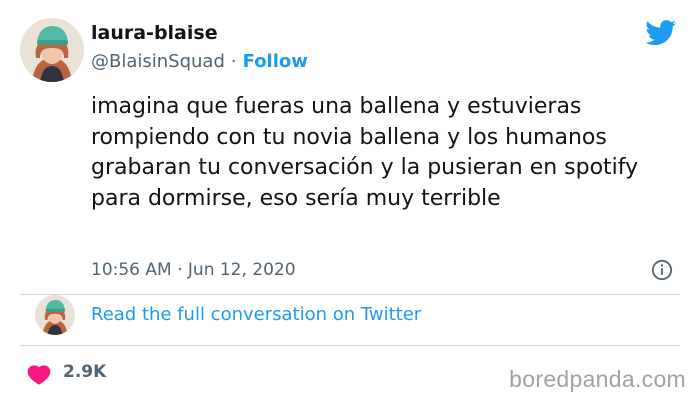 The height and width of the screenshot is (400, 700). What do you see at coordinates (158, 61) in the screenshot?
I see `author-handle: @BlaisinSquad` at bounding box center [158, 61].